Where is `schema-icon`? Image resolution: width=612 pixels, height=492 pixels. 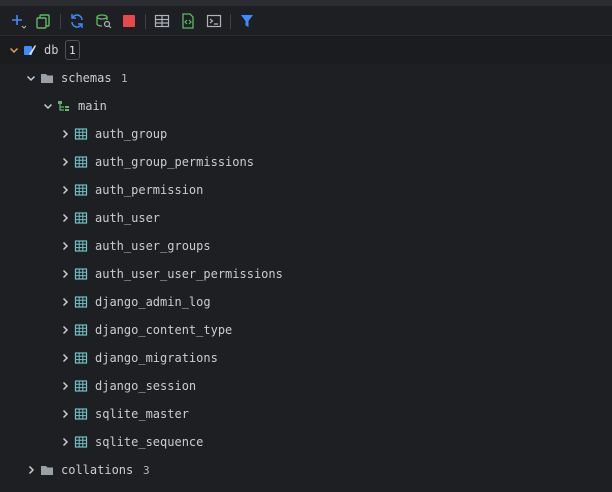
schema-icon is located at coordinates (64, 106).